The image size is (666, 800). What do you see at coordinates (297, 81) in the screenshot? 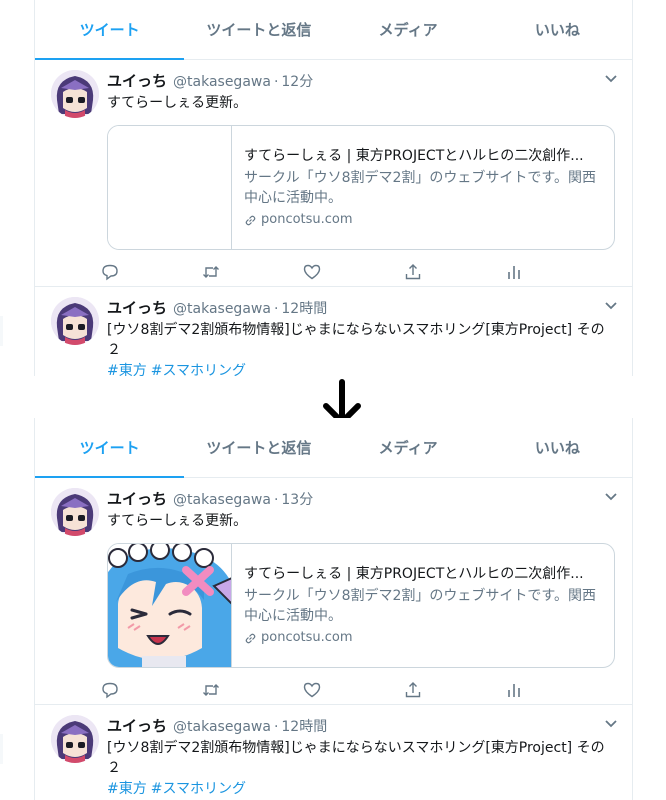
I see `timestamp: 12分` at bounding box center [297, 81].